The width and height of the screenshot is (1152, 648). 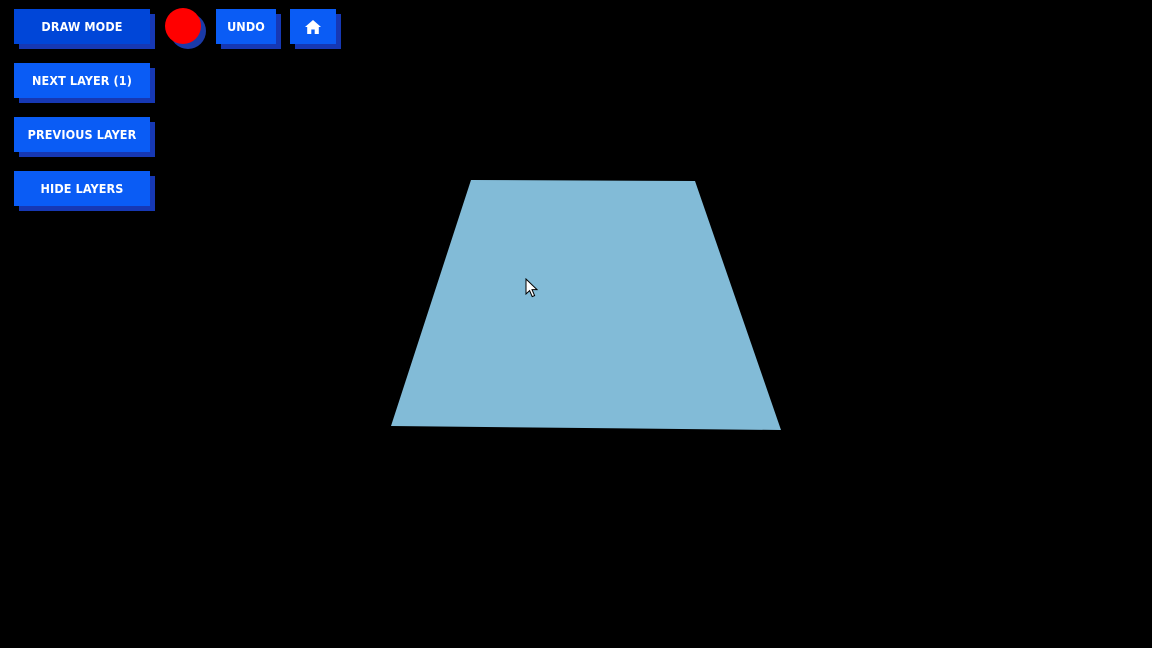 I want to click on home-icon, so click(x=313, y=26).